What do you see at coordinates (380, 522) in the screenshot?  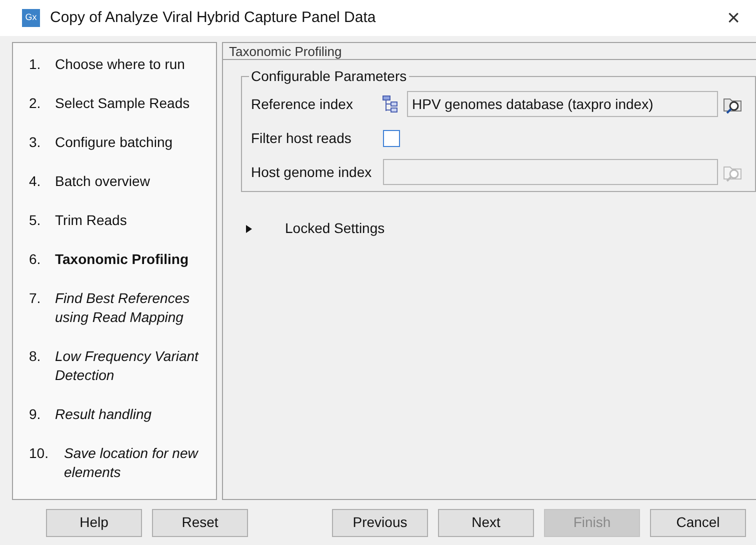 I see `dialog-button: Previous` at bounding box center [380, 522].